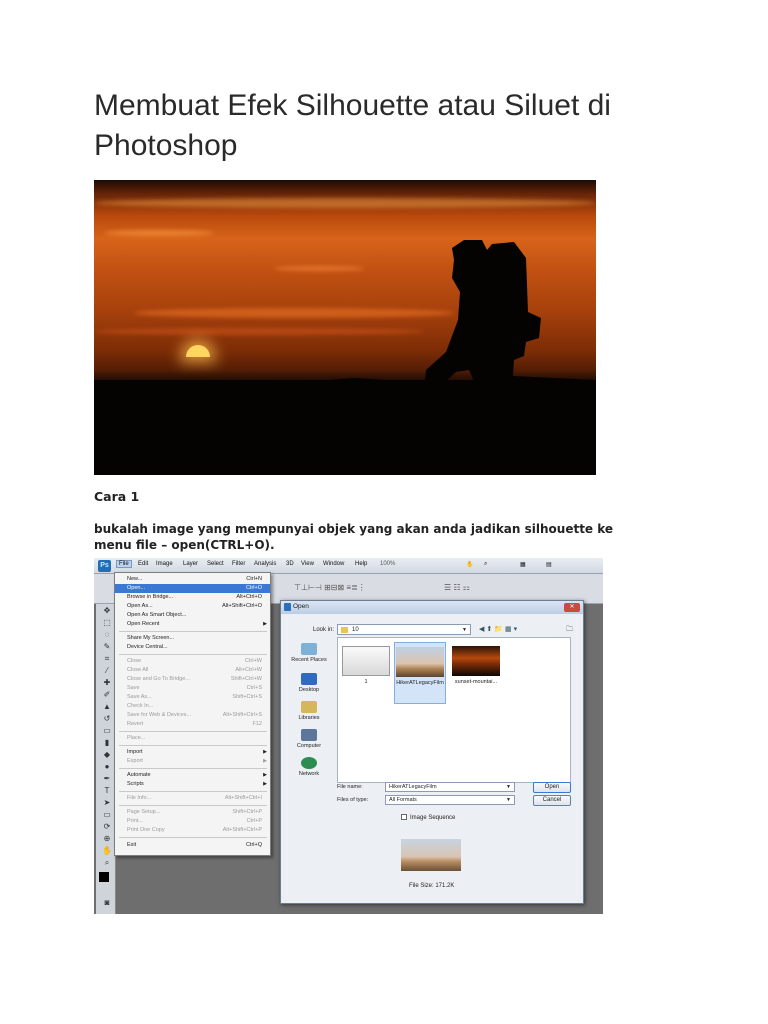 This screenshot has width=768, height=1024. What do you see at coordinates (192, 688) in the screenshot?
I see `file-menu-item: Save Ctrl+S` at bounding box center [192, 688].